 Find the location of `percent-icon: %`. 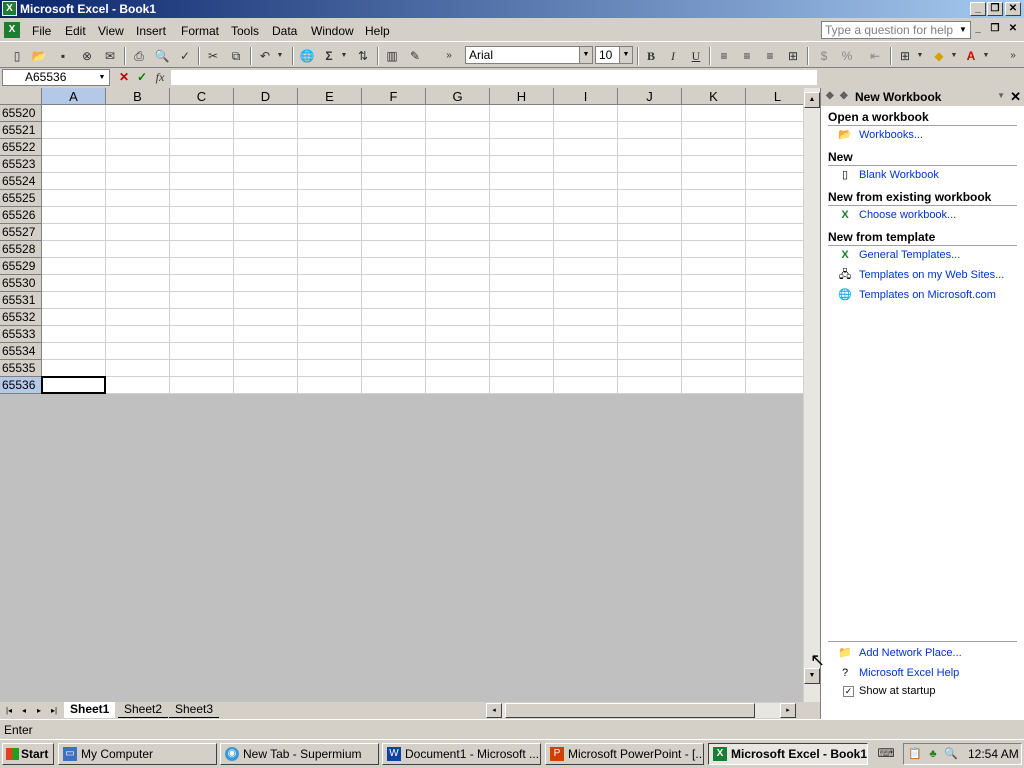

percent-icon: % is located at coordinates (847, 56).